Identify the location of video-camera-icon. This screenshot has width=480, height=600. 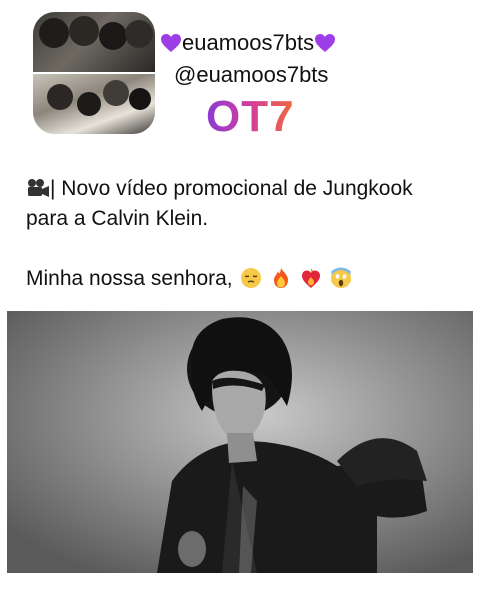
(38, 188).